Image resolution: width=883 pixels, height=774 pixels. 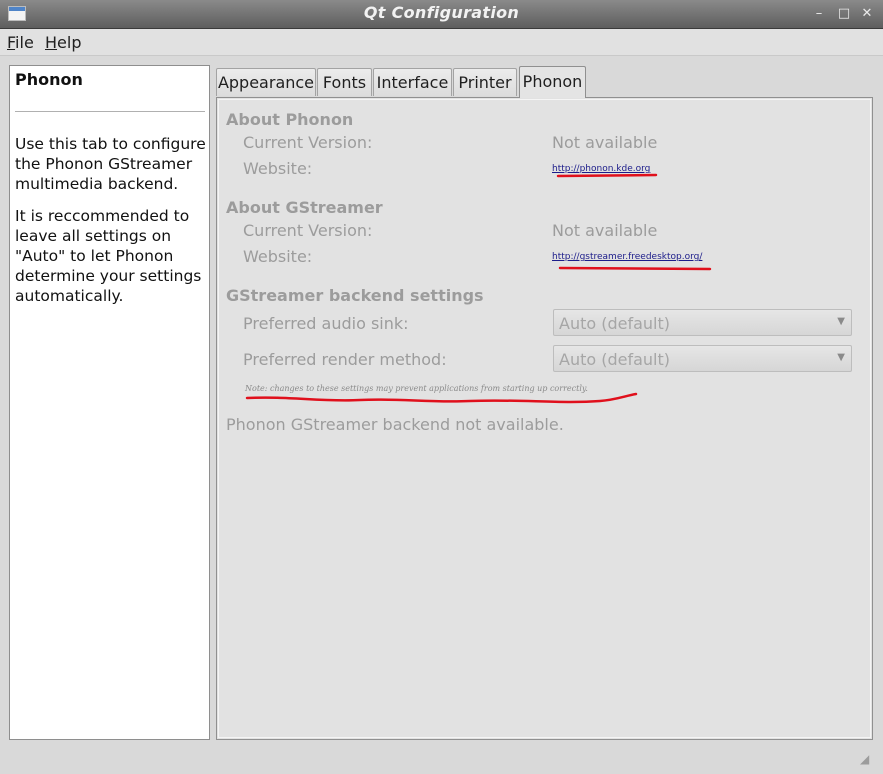 I want to click on audio-sink-label: Preferred audio sink:, so click(x=326, y=323).